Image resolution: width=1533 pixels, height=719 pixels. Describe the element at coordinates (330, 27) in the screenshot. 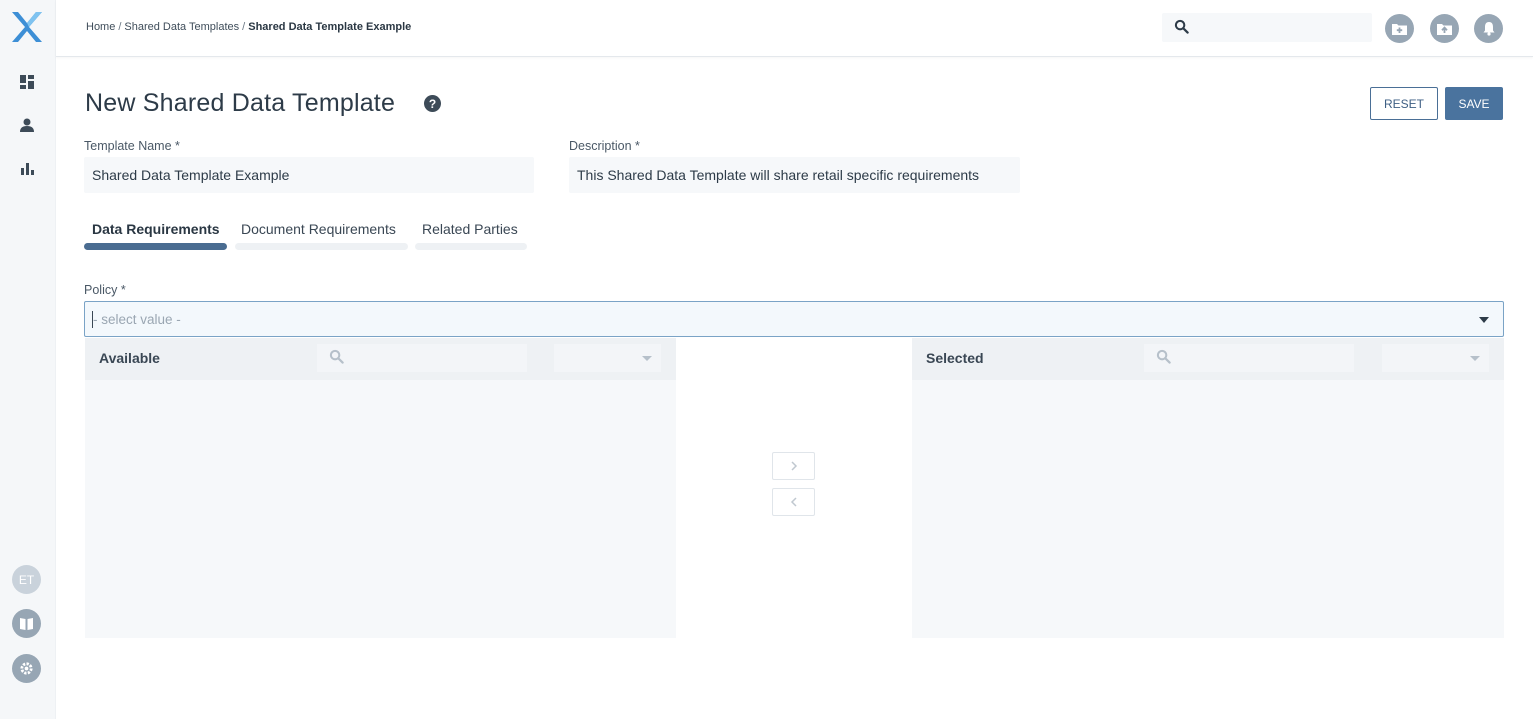

I see `breadcrumb-current: Shared Data Template Example` at that location.